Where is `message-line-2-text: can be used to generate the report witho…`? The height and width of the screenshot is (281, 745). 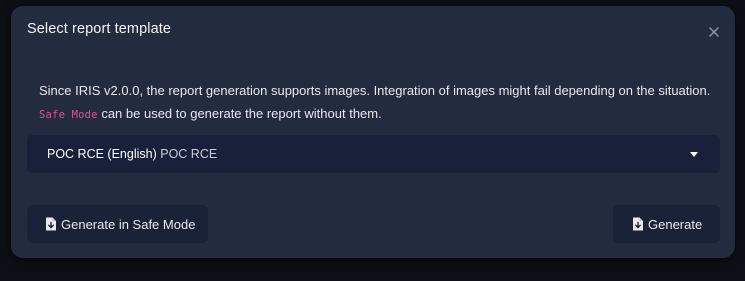
message-line-2-text: can be used to generate the report witho… is located at coordinates (239, 113).